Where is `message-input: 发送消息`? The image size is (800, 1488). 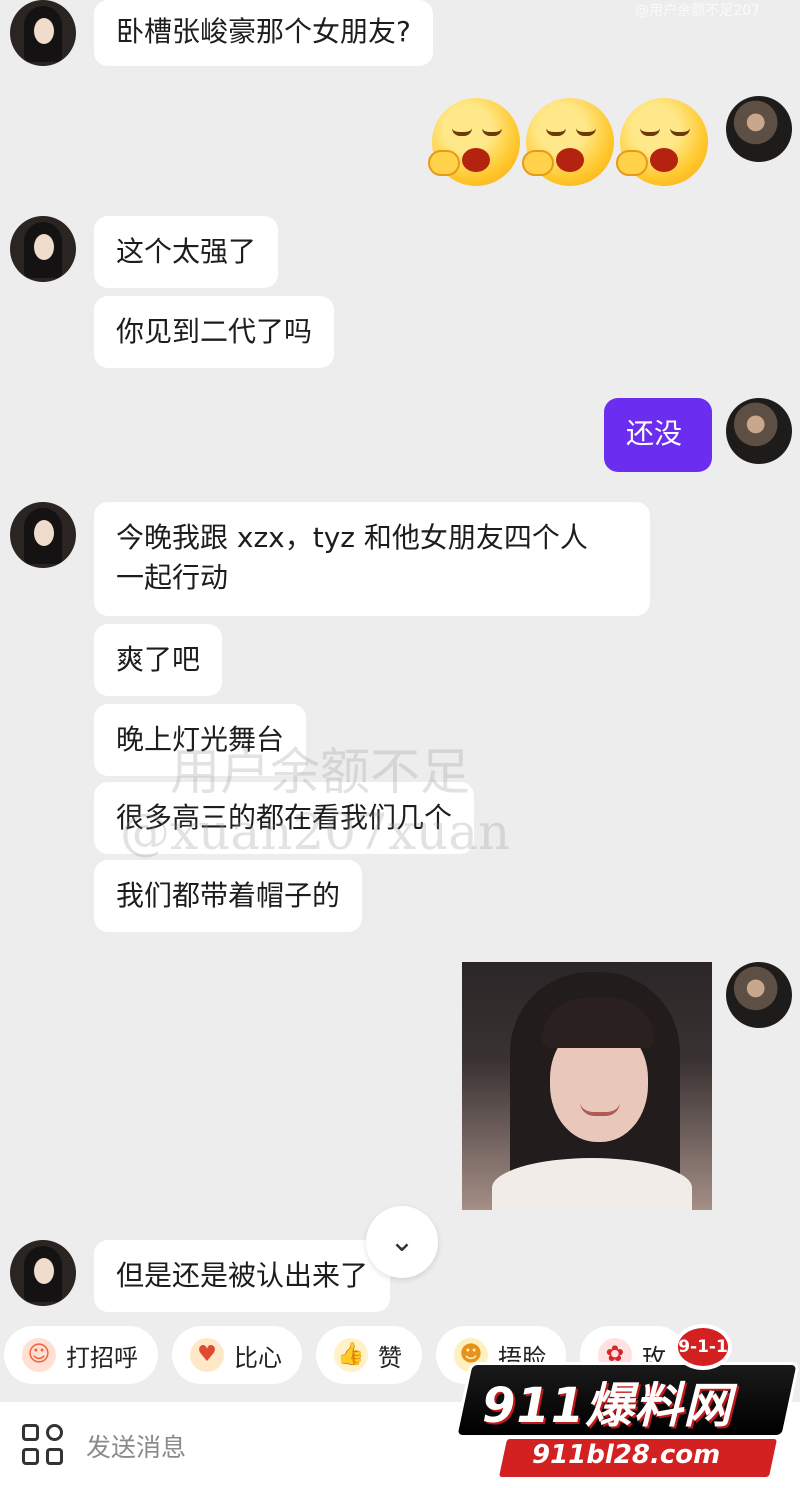 message-input: 发送消息 is located at coordinates (136, 1446).